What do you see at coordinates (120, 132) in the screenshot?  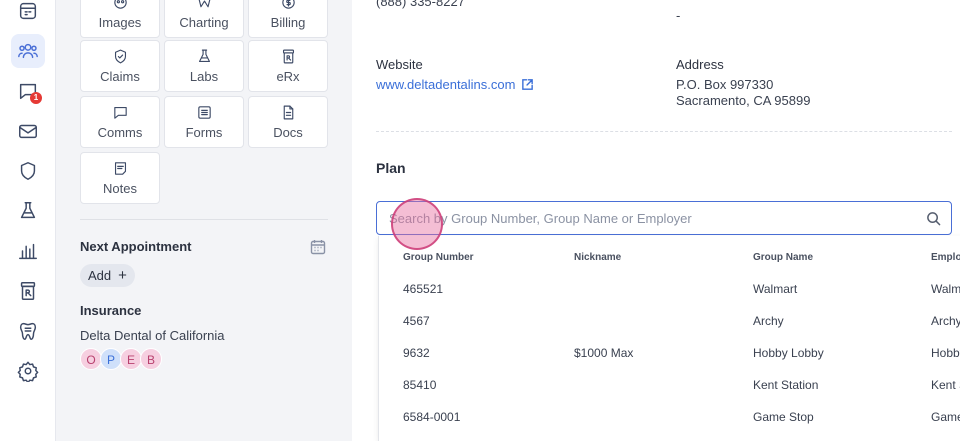 I see `tile-label: Comms` at bounding box center [120, 132].